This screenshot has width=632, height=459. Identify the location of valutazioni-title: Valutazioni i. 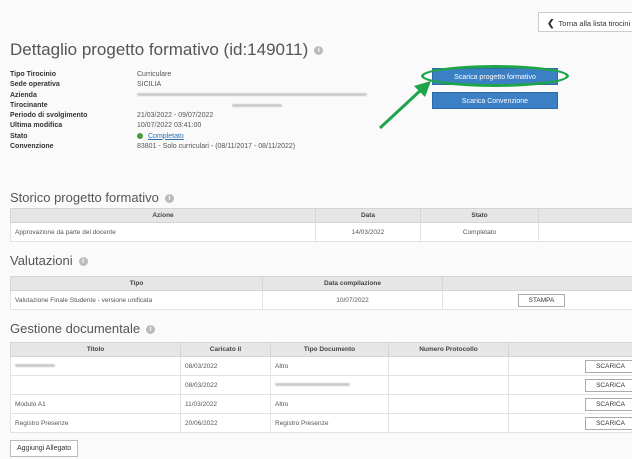
(49, 260).